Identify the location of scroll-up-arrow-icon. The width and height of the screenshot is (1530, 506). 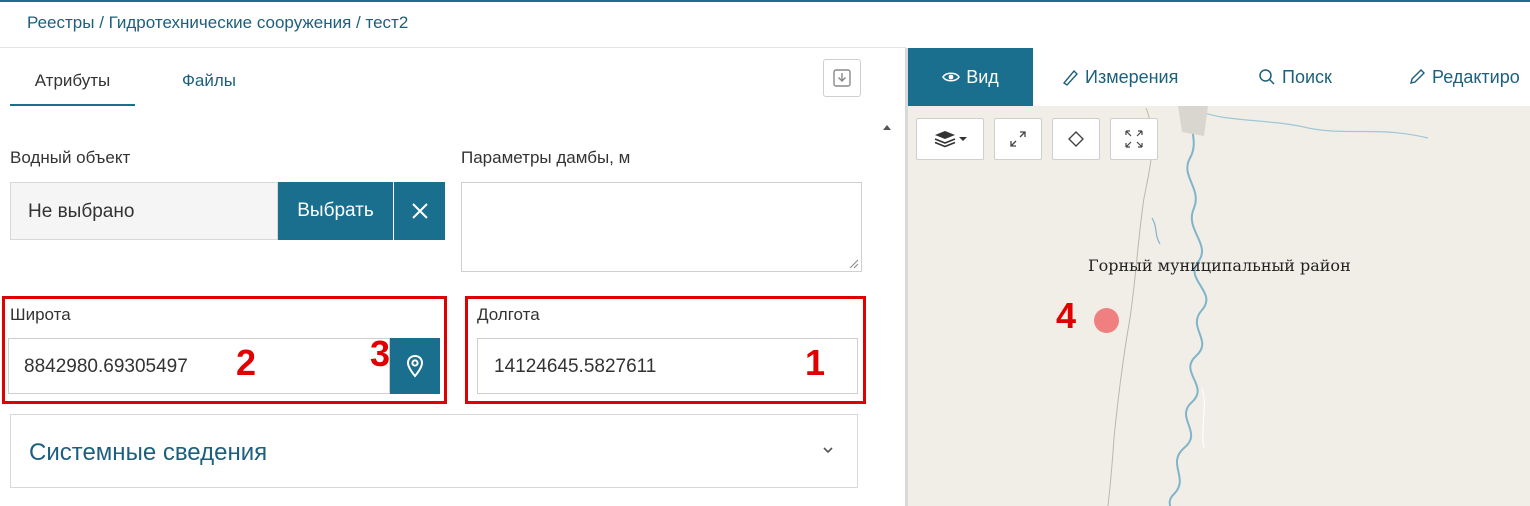
(887, 127).